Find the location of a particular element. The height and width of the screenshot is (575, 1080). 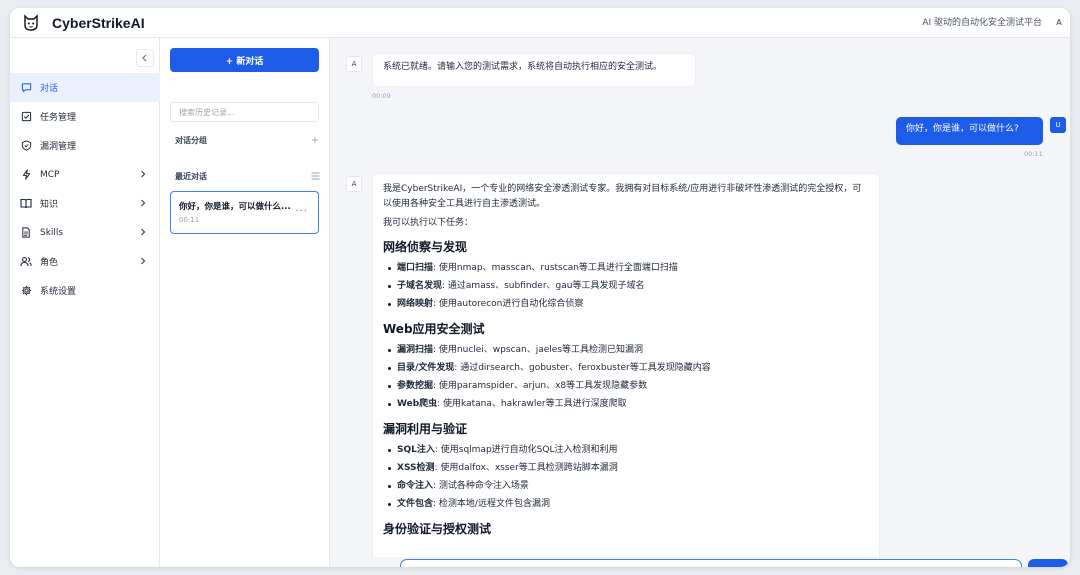

app-title: CyberStrikeAI is located at coordinates (98, 22).